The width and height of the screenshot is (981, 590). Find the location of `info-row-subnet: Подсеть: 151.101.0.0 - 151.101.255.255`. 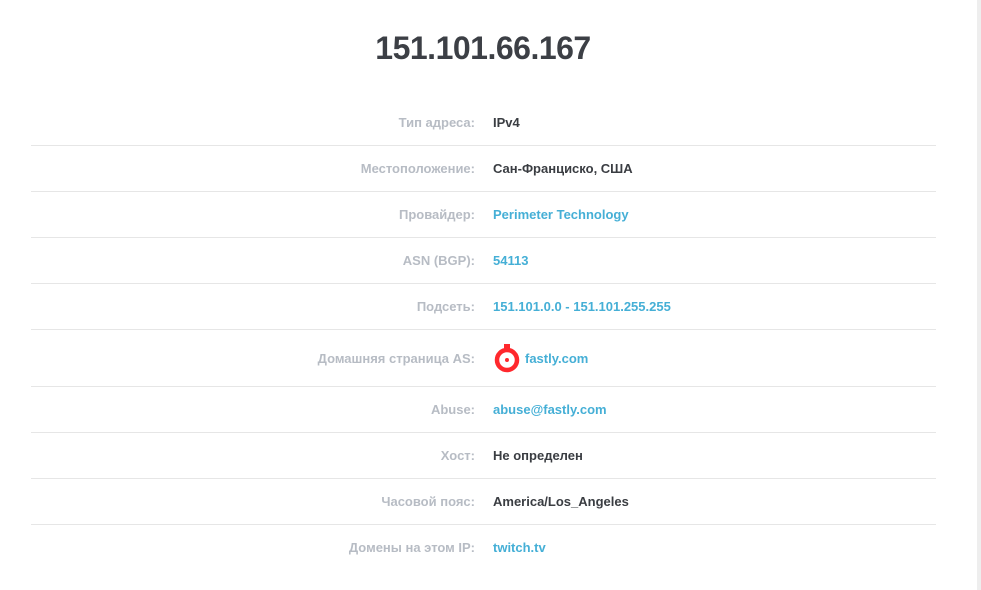

info-row-subnet: Подсеть: 151.101.0.0 - 151.101.255.255 is located at coordinates (483, 307).